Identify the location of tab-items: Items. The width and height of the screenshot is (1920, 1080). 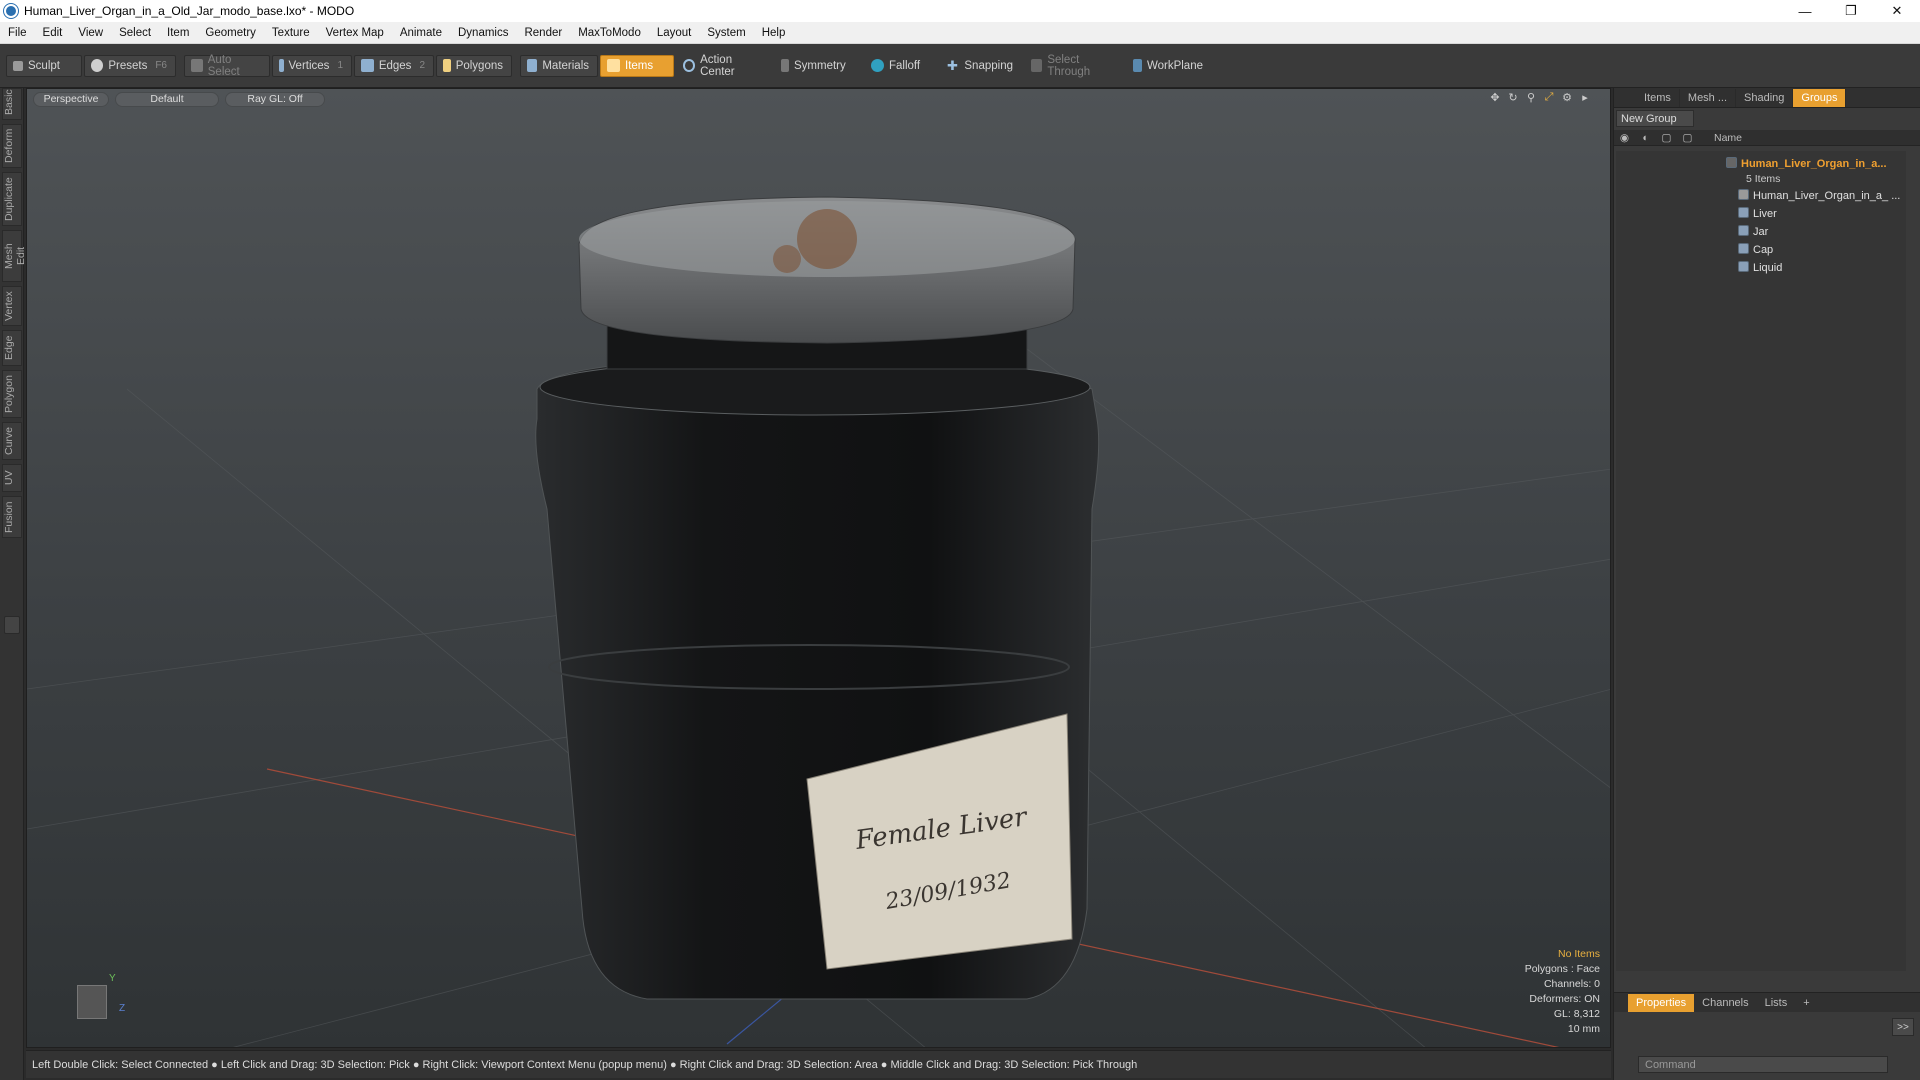
(1658, 97).